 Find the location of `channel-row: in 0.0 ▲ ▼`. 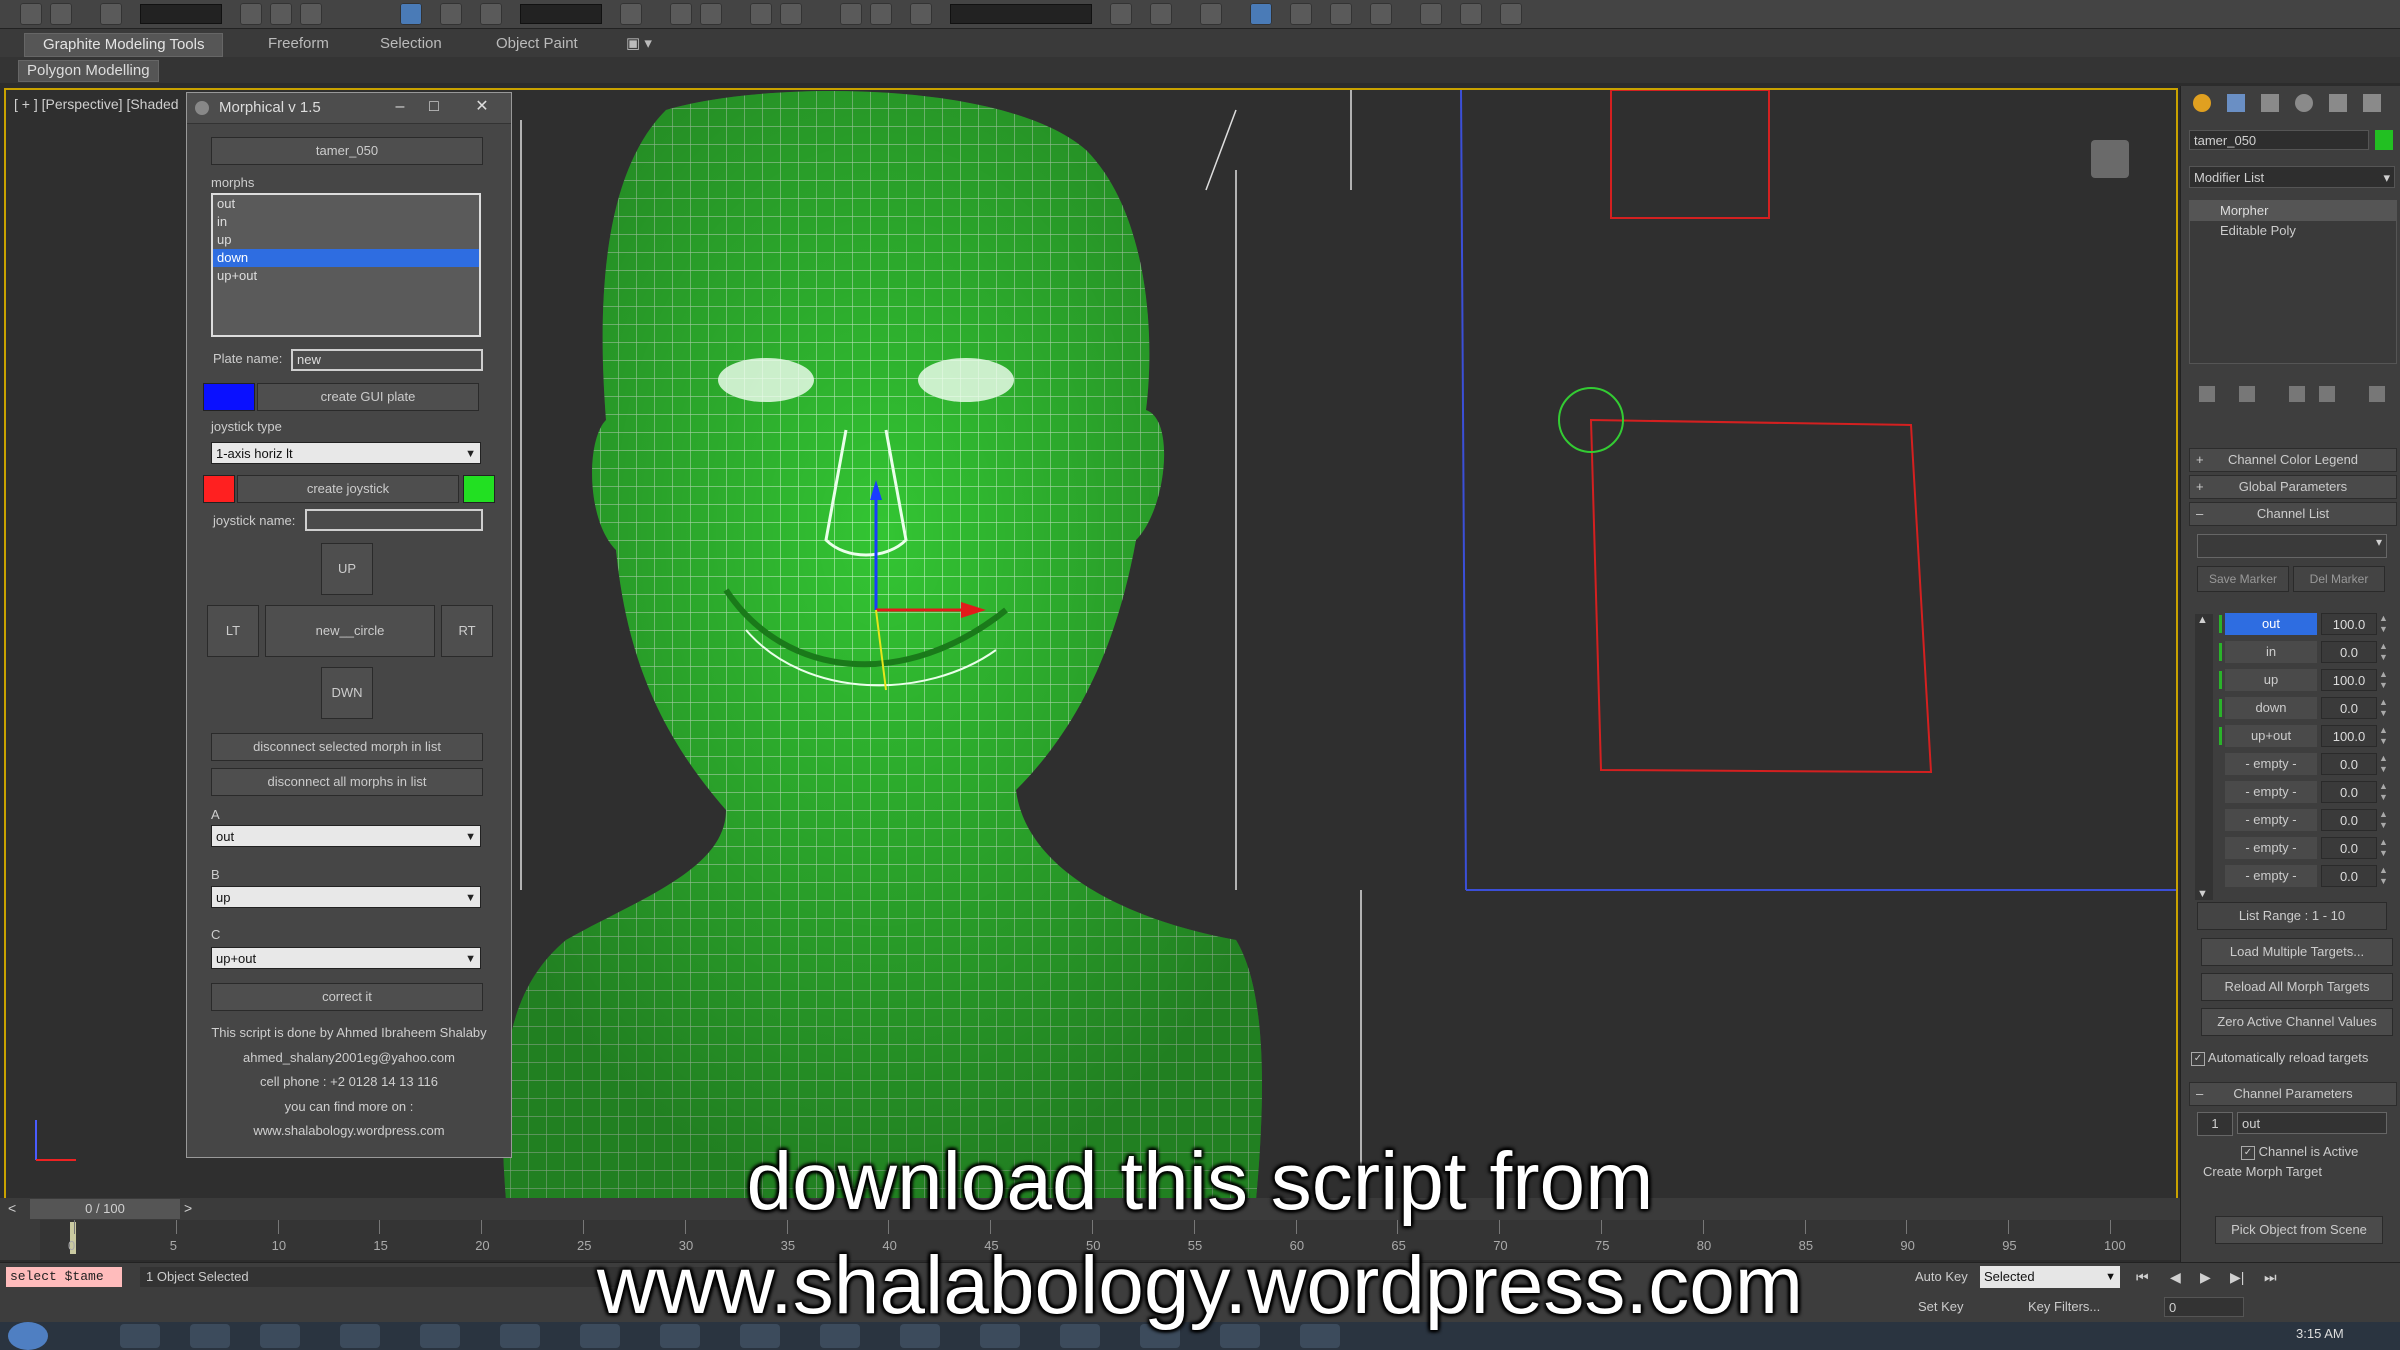

channel-row: in 0.0 ▲ ▼ is located at coordinates (2308, 652).